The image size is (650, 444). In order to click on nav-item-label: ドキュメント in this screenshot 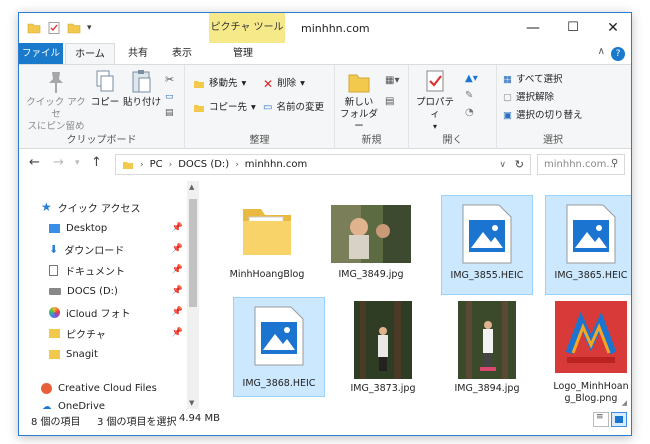, I will do `click(95, 272)`.